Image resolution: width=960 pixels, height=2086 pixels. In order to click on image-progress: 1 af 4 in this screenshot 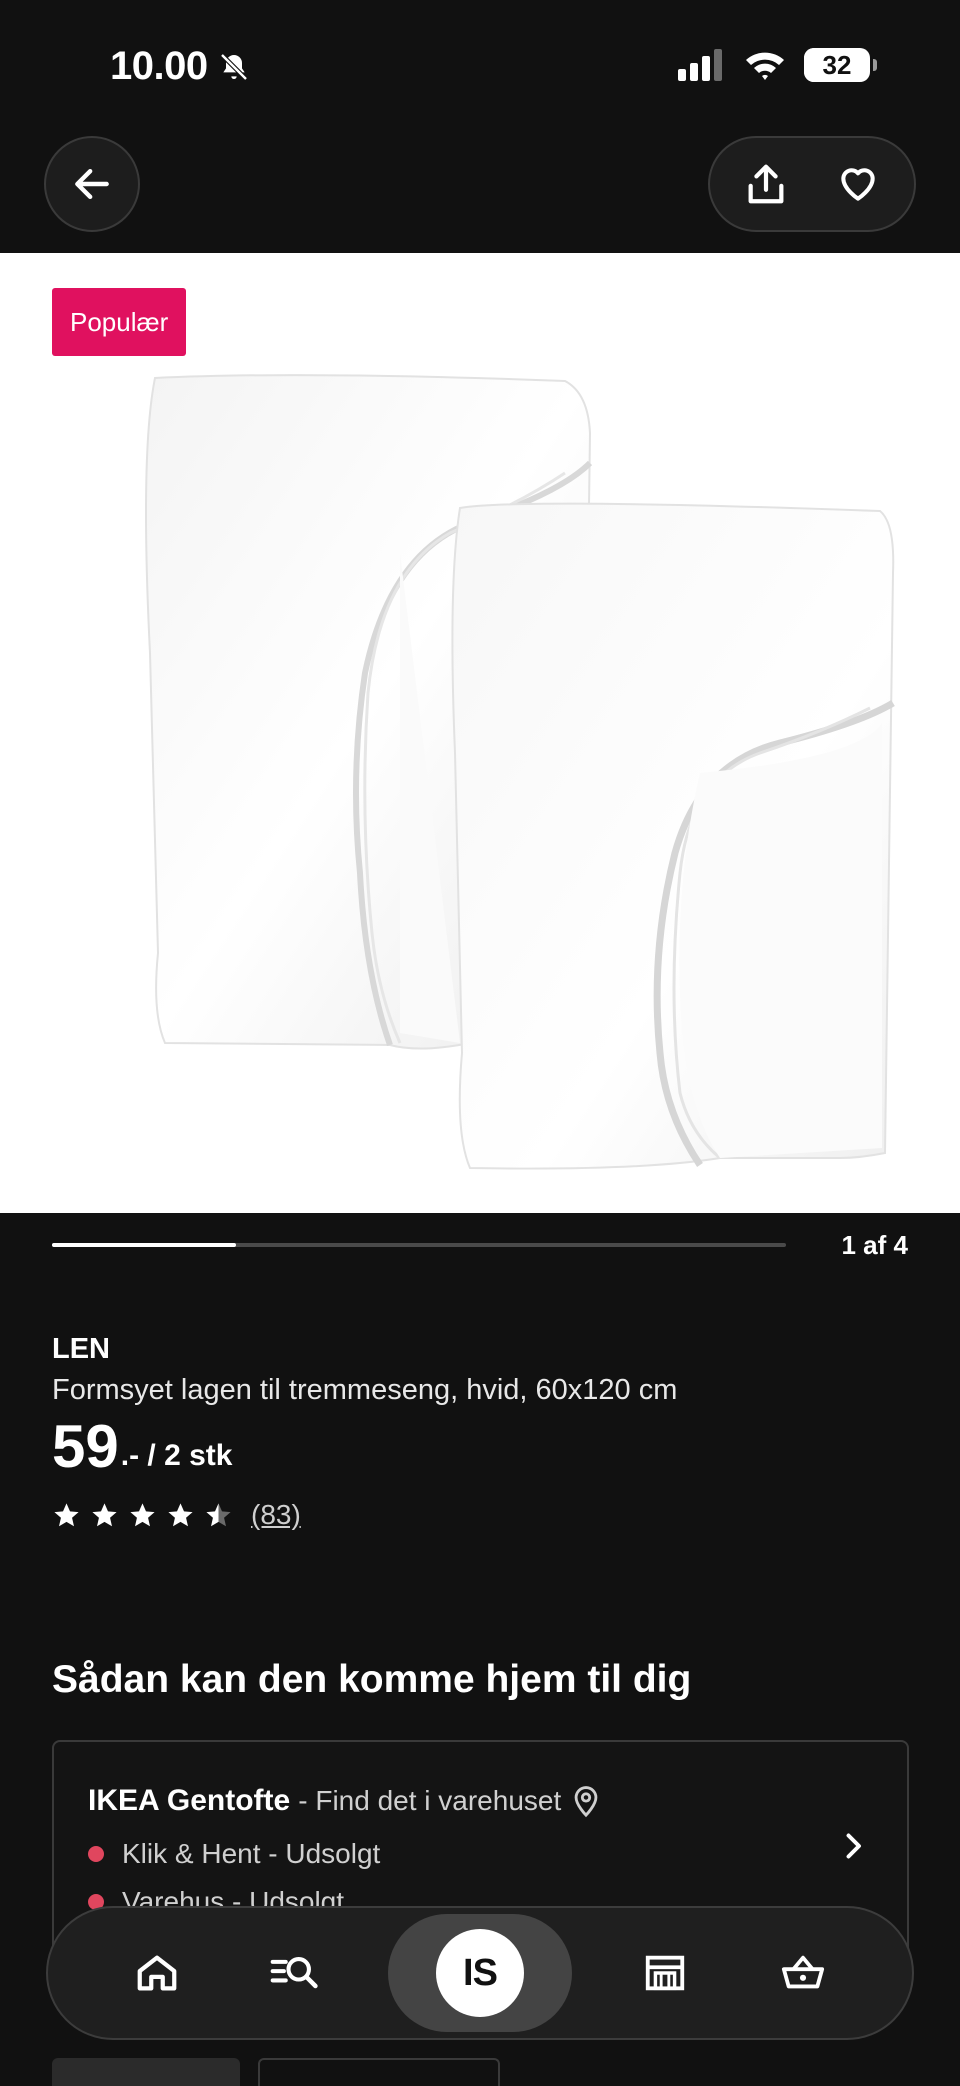, I will do `click(480, 1245)`.